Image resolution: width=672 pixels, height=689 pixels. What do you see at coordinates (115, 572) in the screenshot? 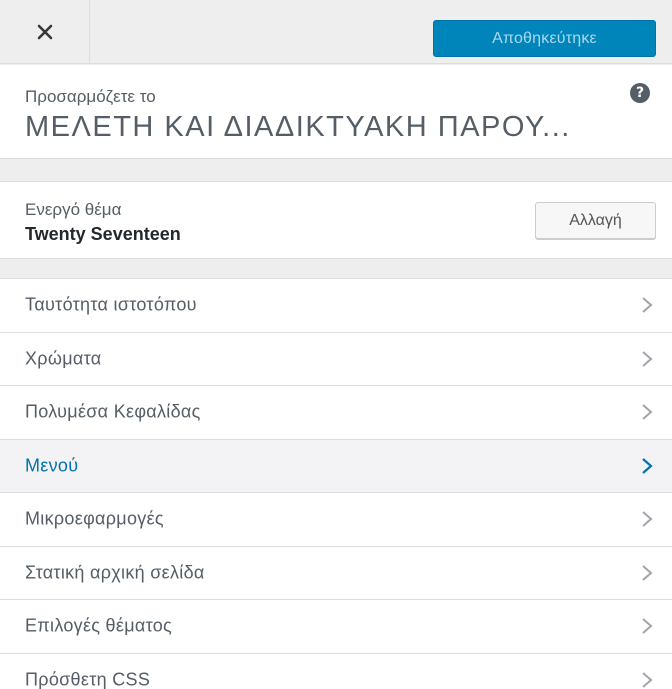
I see `section-label: Στατική αρχική σελίδα` at bounding box center [115, 572].